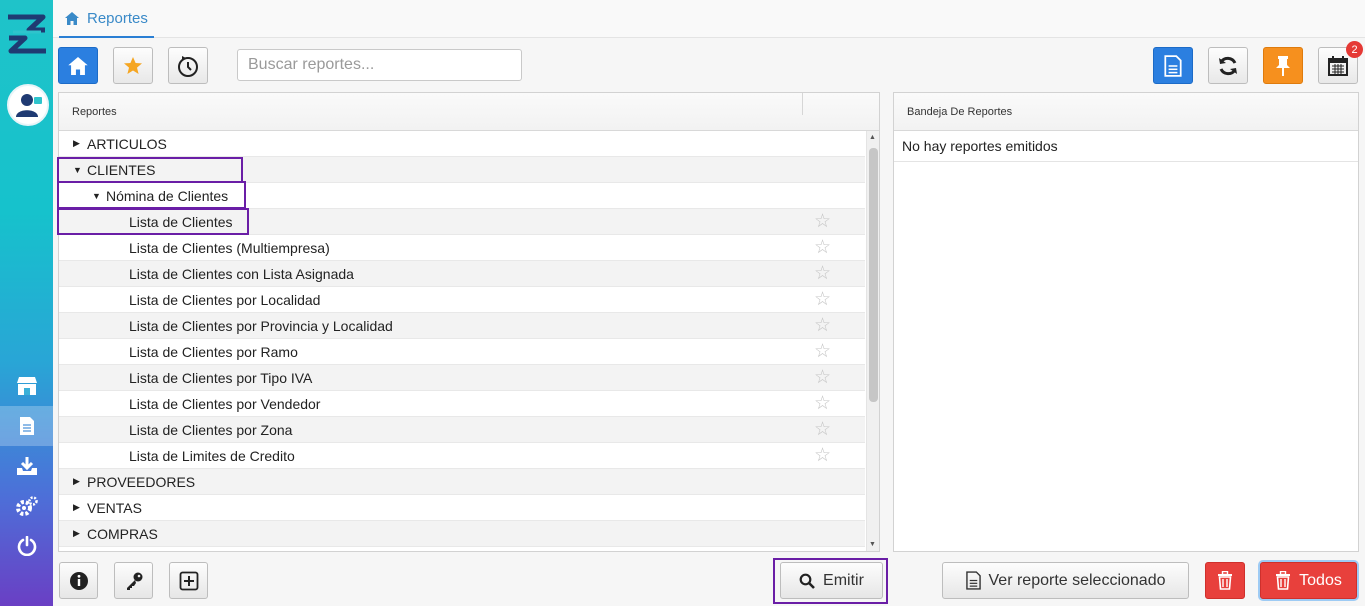 This screenshot has height=606, width=1365. What do you see at coordinates (28, 105) in the screenshot?
I see `user-avatar` at bounding box center [28, 105].